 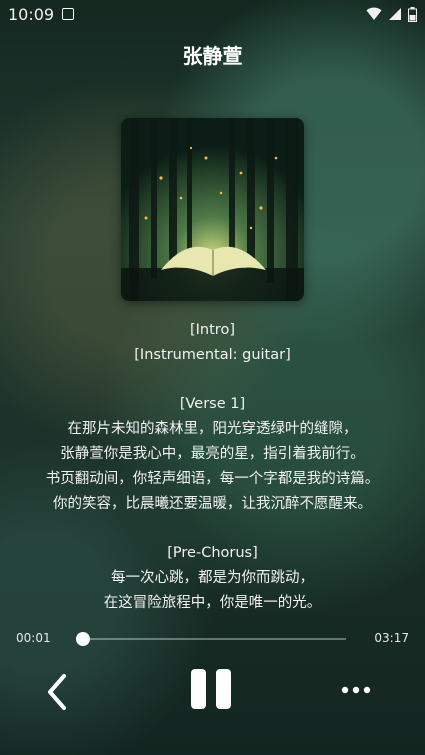 What do you see at coordinates (212, 56) in the screenshot?
I see `song-title: 张静萱` at bounding box center [212, 56].